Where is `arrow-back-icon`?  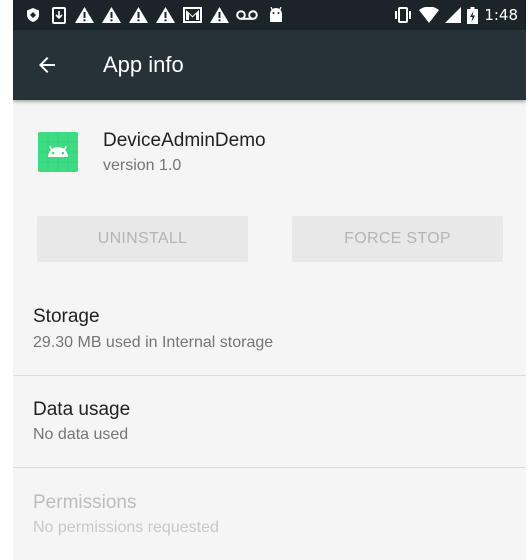
arrow-back-icon is located at coordinates (47, 65).